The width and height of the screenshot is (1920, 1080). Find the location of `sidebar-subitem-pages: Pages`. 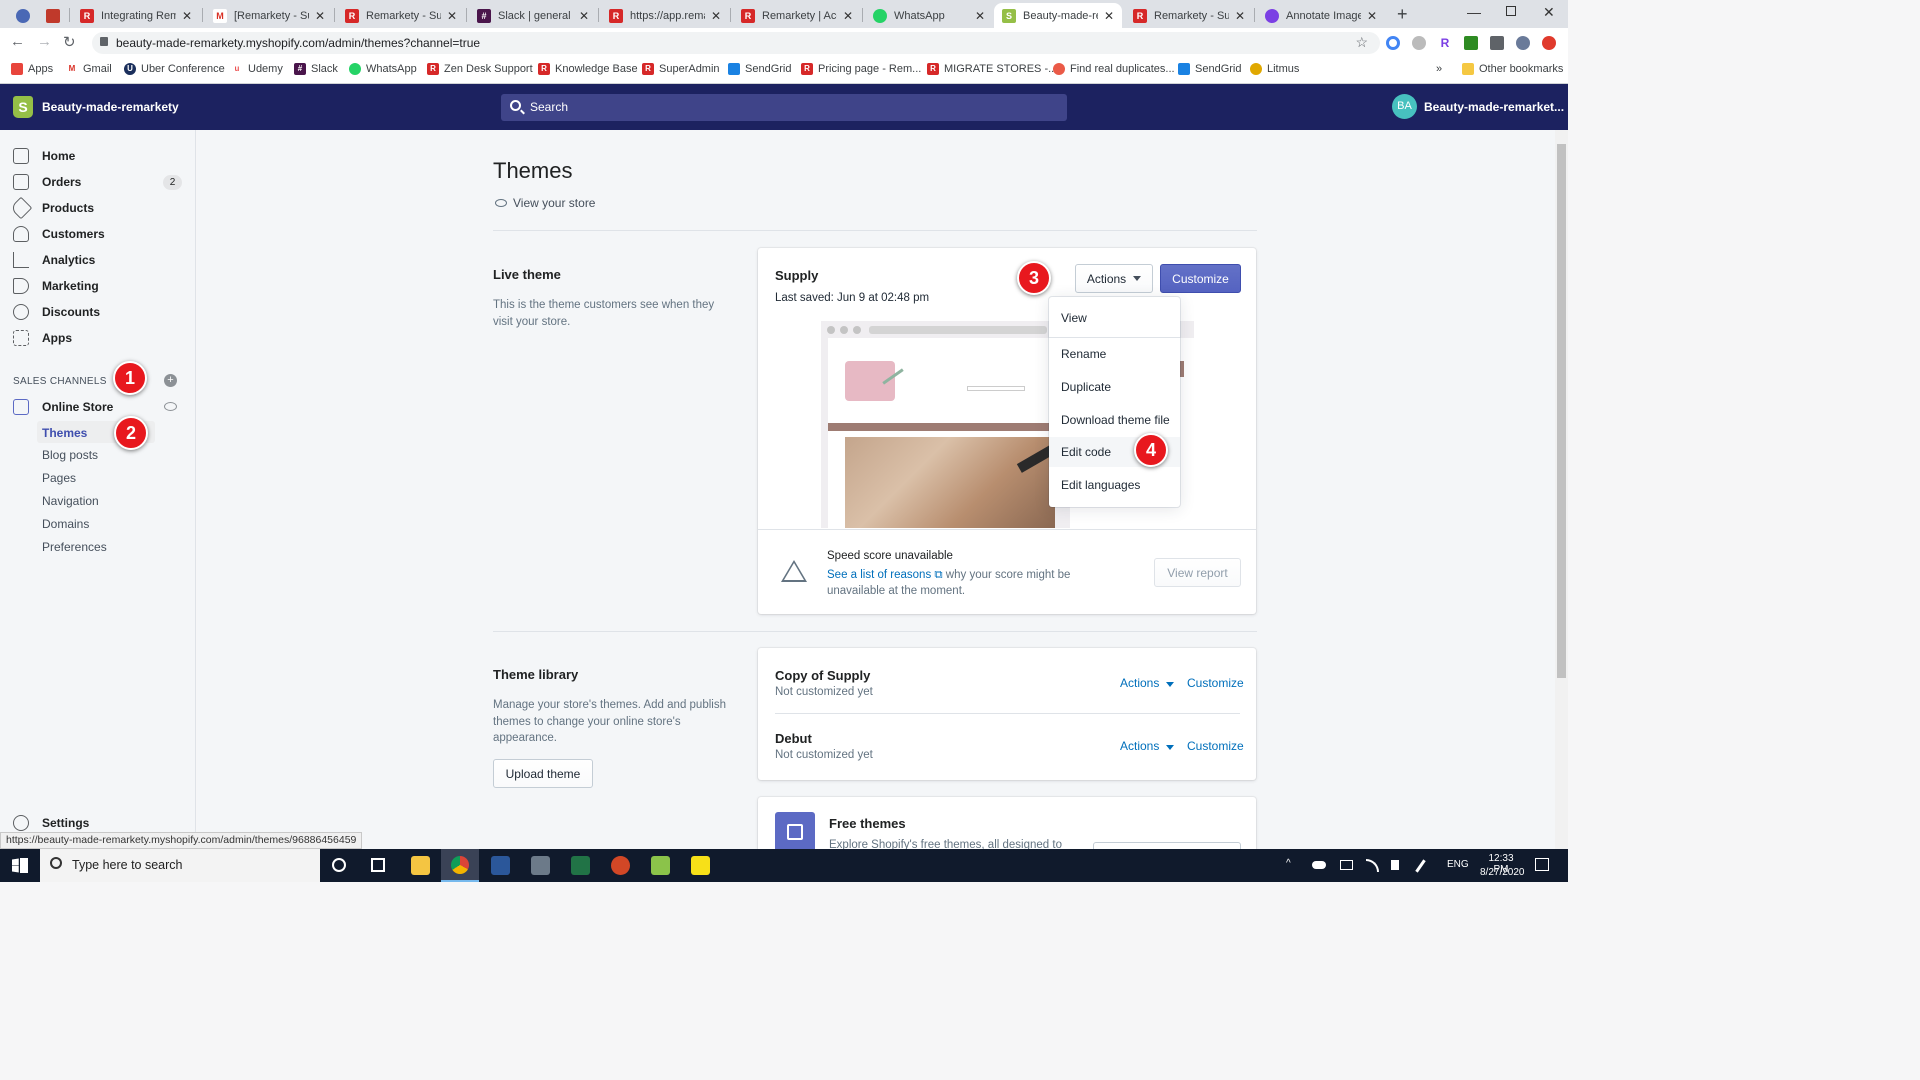

sidebar-subitem-pages: Pages is located at coordinates (59, 478).